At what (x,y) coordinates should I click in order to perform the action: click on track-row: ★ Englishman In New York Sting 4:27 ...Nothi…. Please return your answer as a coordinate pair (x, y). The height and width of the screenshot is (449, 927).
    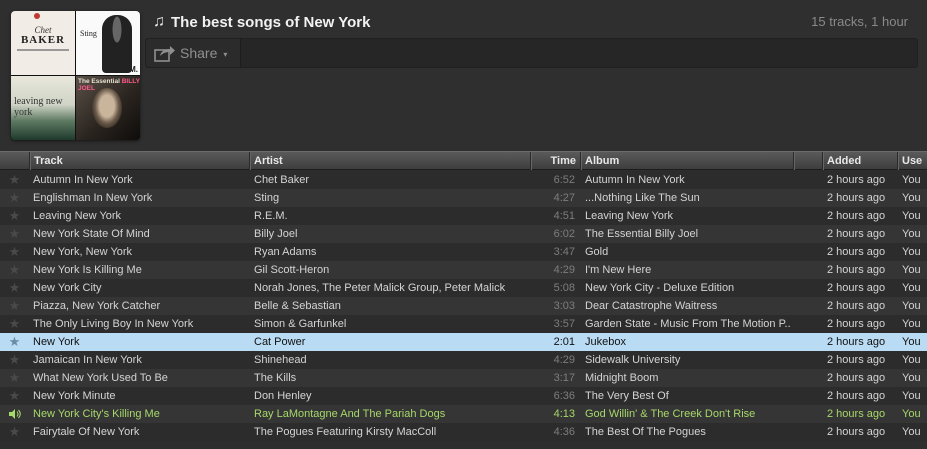
    Looking at the image, I should click on (463, 198).